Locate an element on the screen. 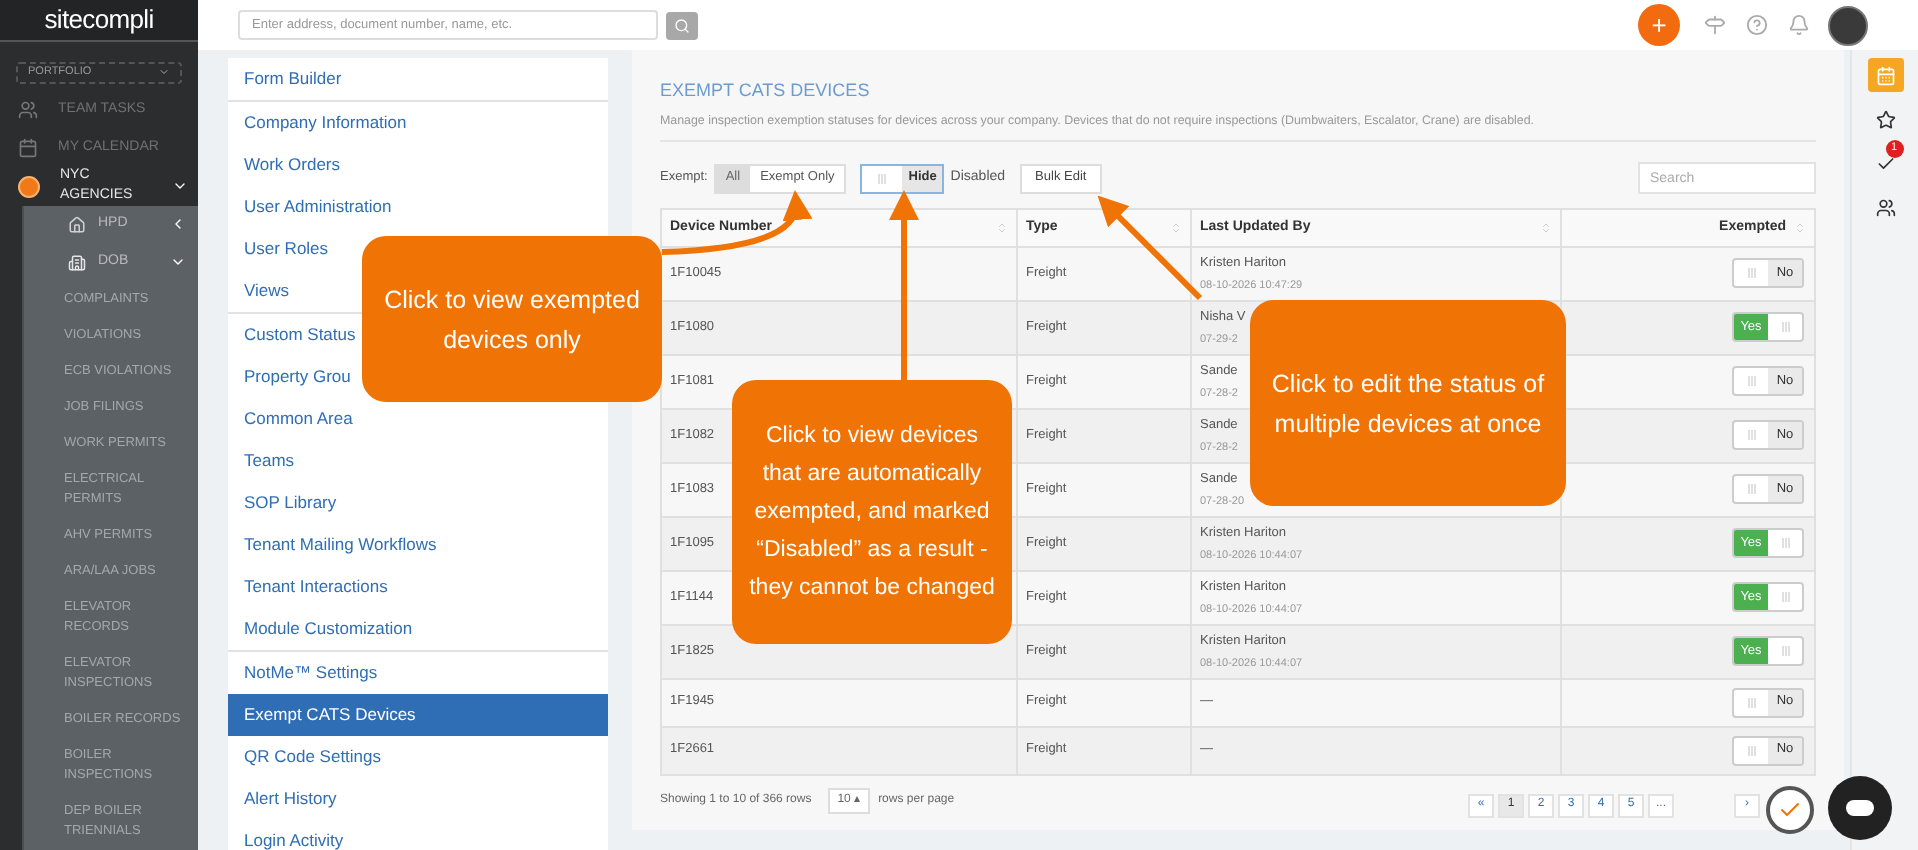 The image size is (1918, 850). settings-nav-item: Module Customization is located at coordinates (321, 629).